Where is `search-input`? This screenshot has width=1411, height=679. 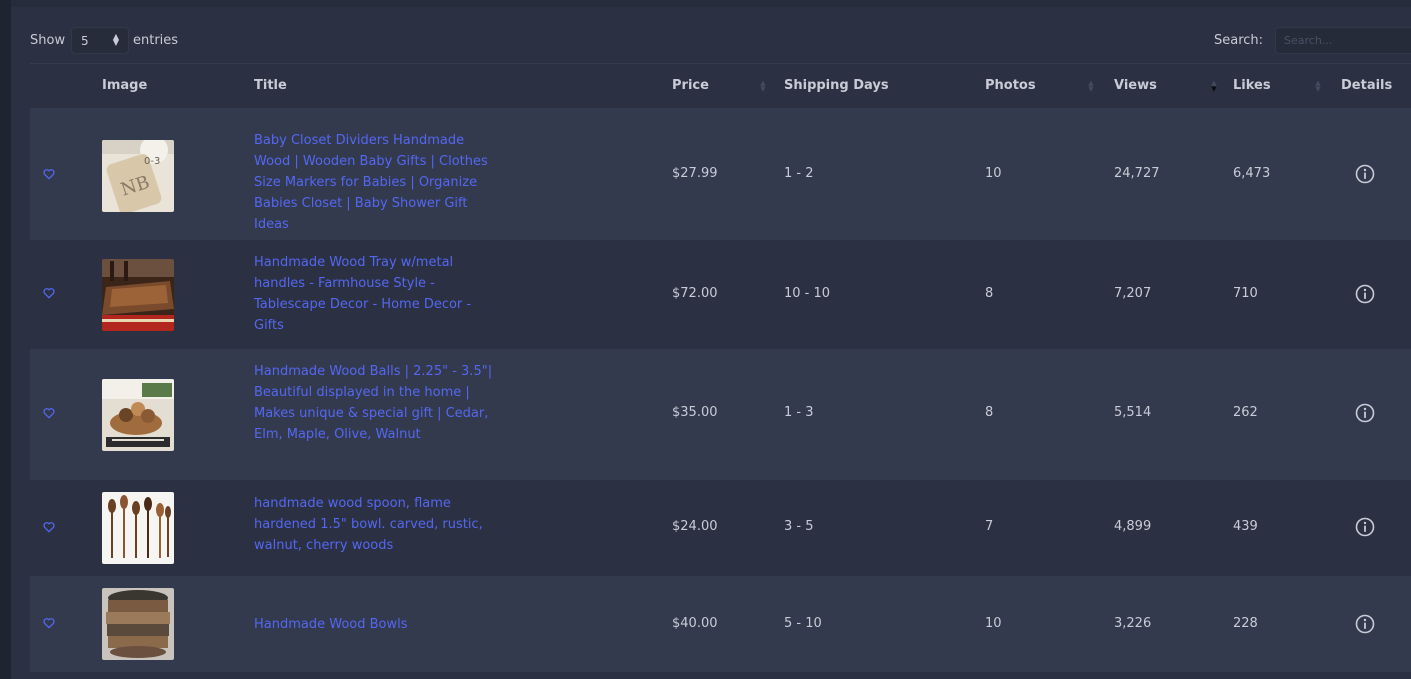
search-input is located at coordinates (1343, 40).